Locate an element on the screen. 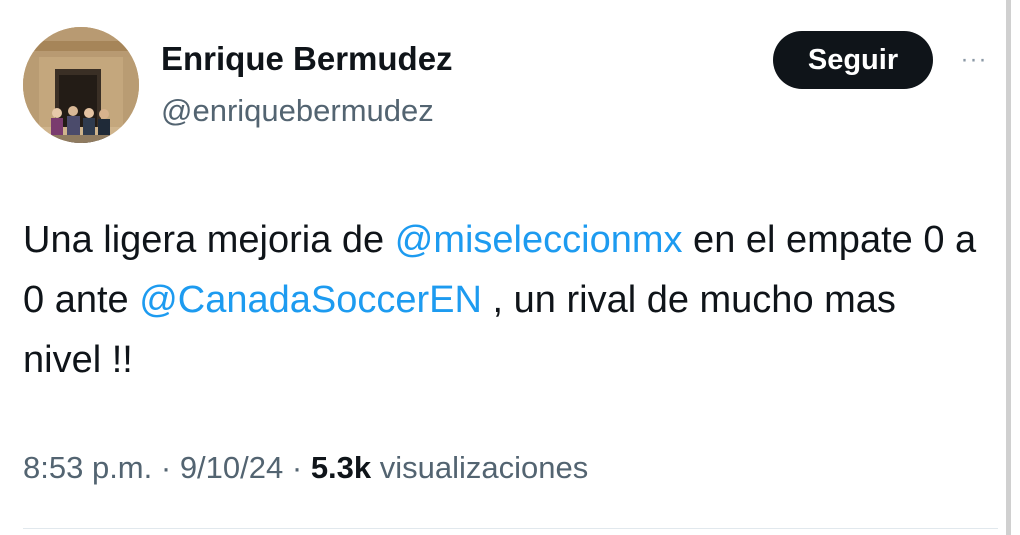 The width and height of the screenshot is (1020, 535). mention-link: @miseleccionmx is located at coordinates (539, 240).